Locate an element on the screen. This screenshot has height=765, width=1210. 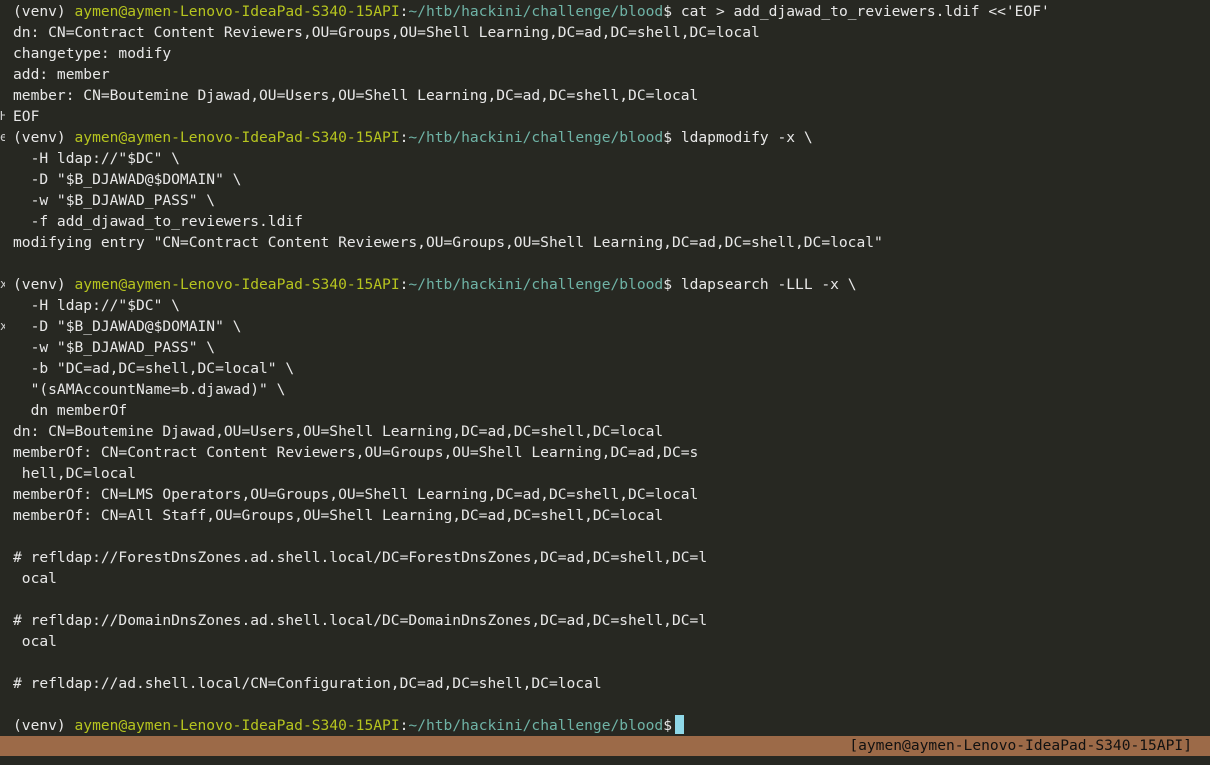
text-cursor is located at coordinates (680, 724).